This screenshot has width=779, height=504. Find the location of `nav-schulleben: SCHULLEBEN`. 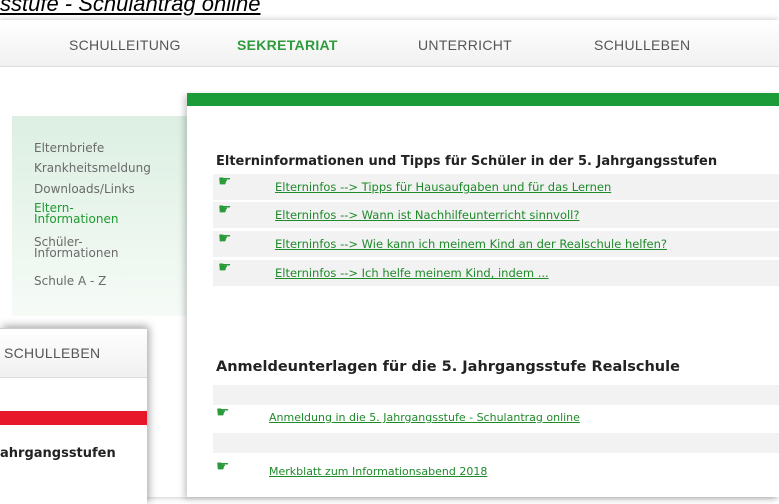

nav-schulleben: SCHULLEBEN is located at coordinates (642, 45).